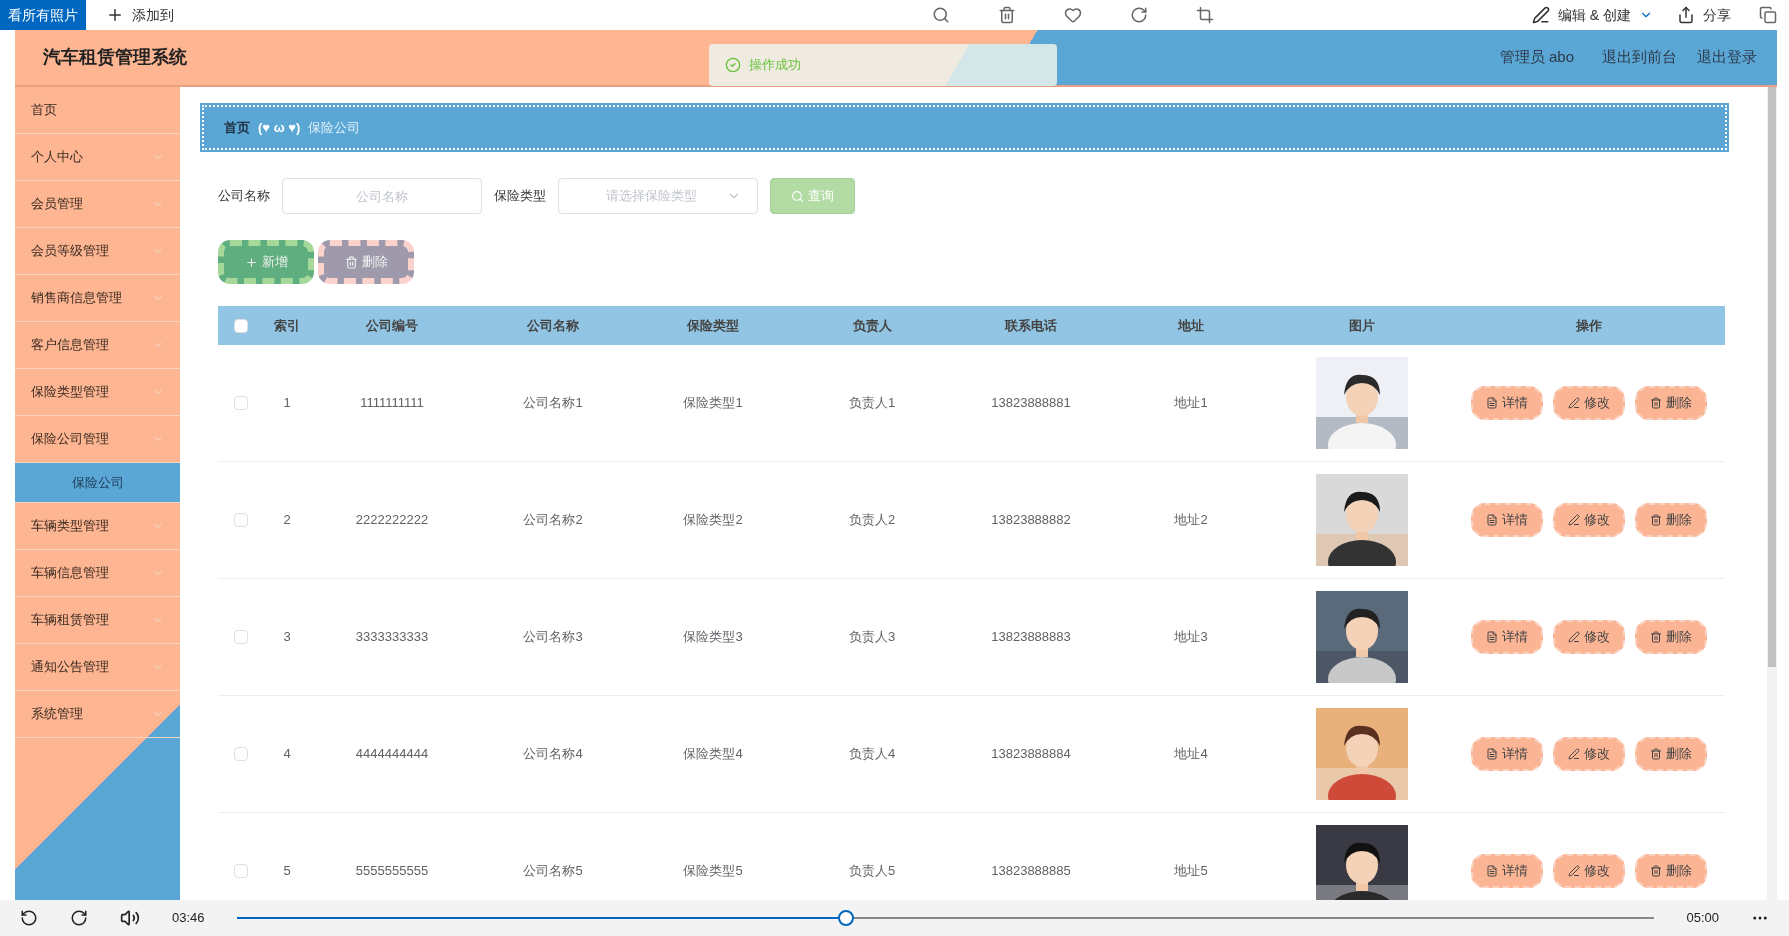 The image size is (1789, 936). What do you see at coordinates (1639, 57) in the screenshot?
I see `header-link: 退出到前台` at bounding box center [1639, 57].